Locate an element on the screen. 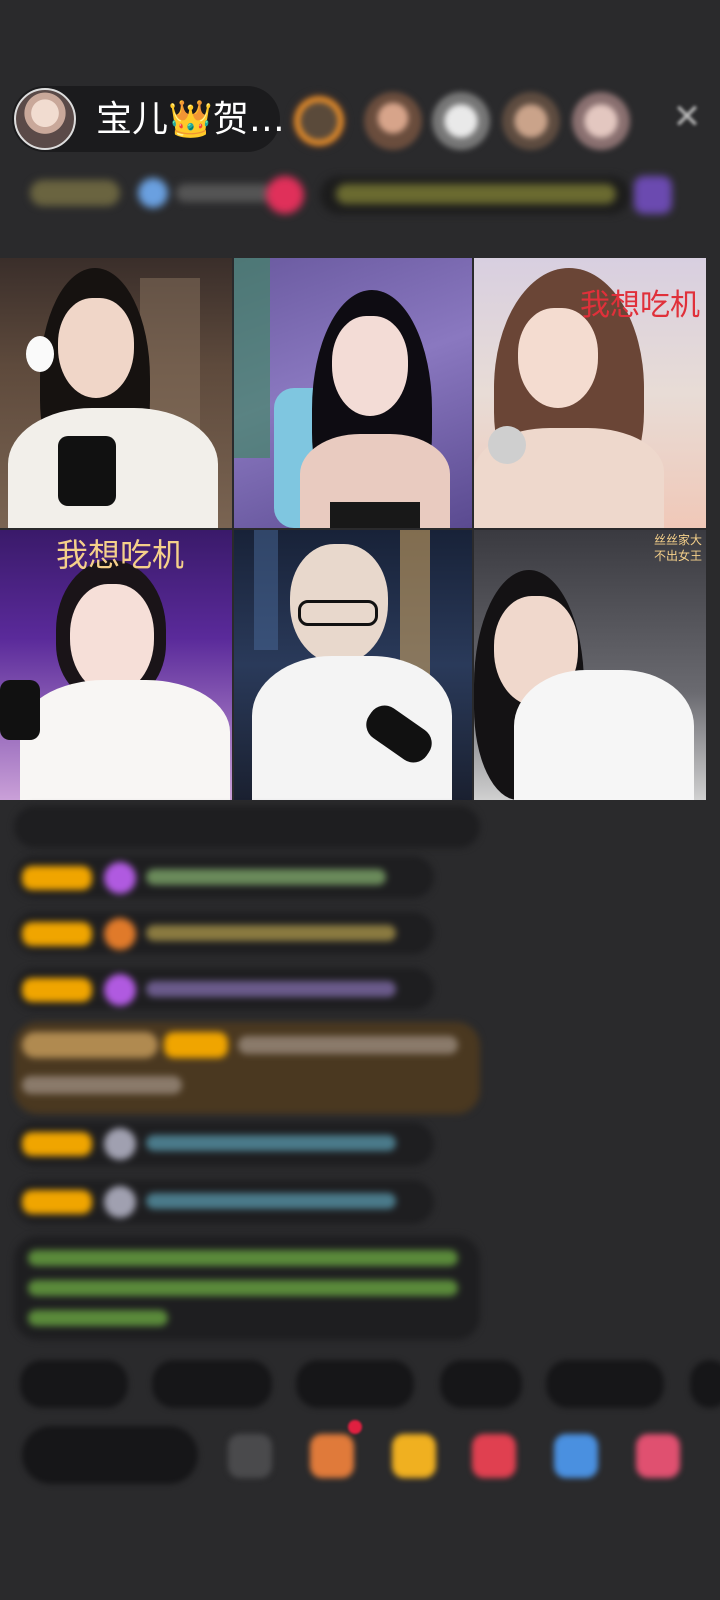  rank-info-row is located at coordinates (354, 194).